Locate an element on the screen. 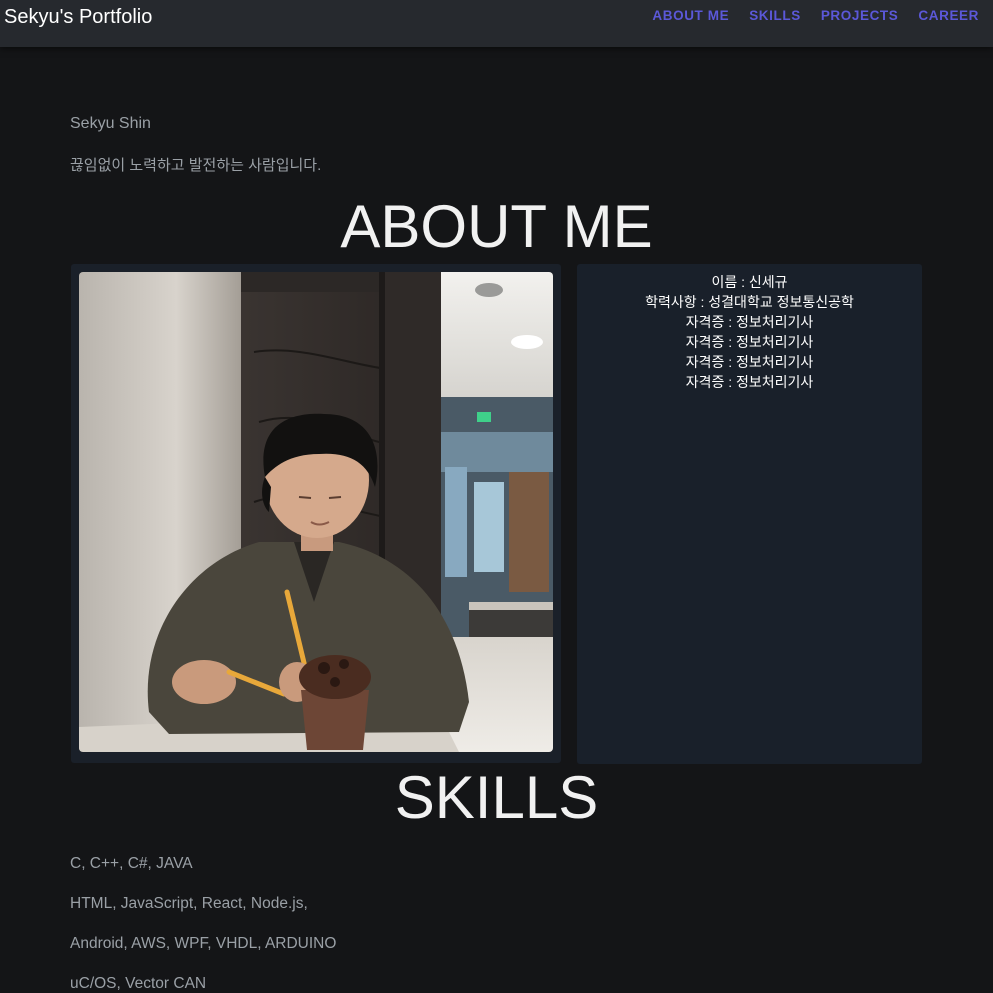 Image resolution: width=993 pixels, height=993 pixels. about-me-heading: ABOUT ME is located at coordinates (496, 226).